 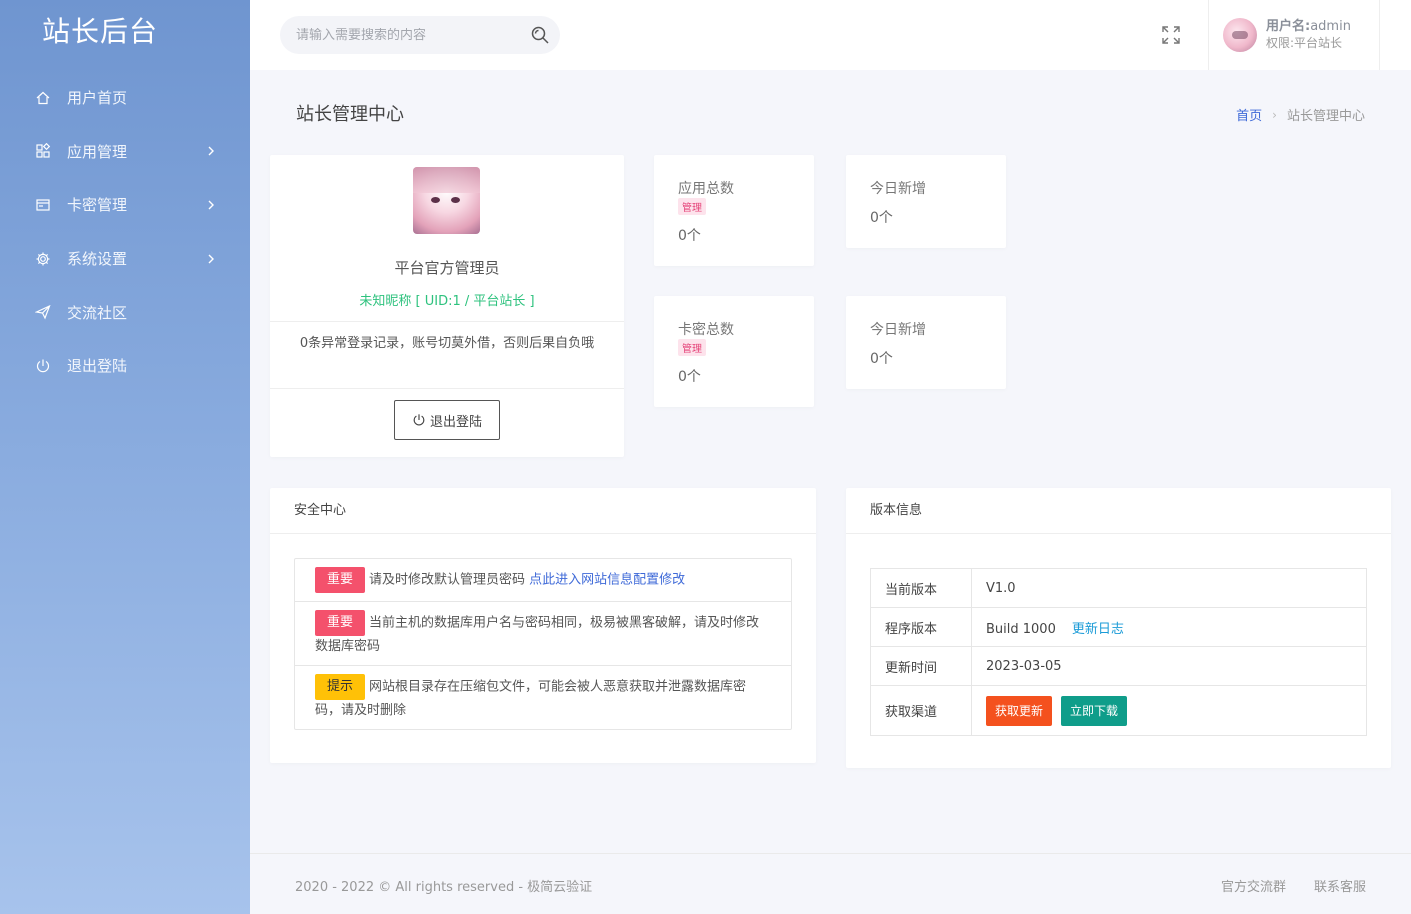 I want to click on sidebar-item-community: 交流社区, so click(x=125, y=312).